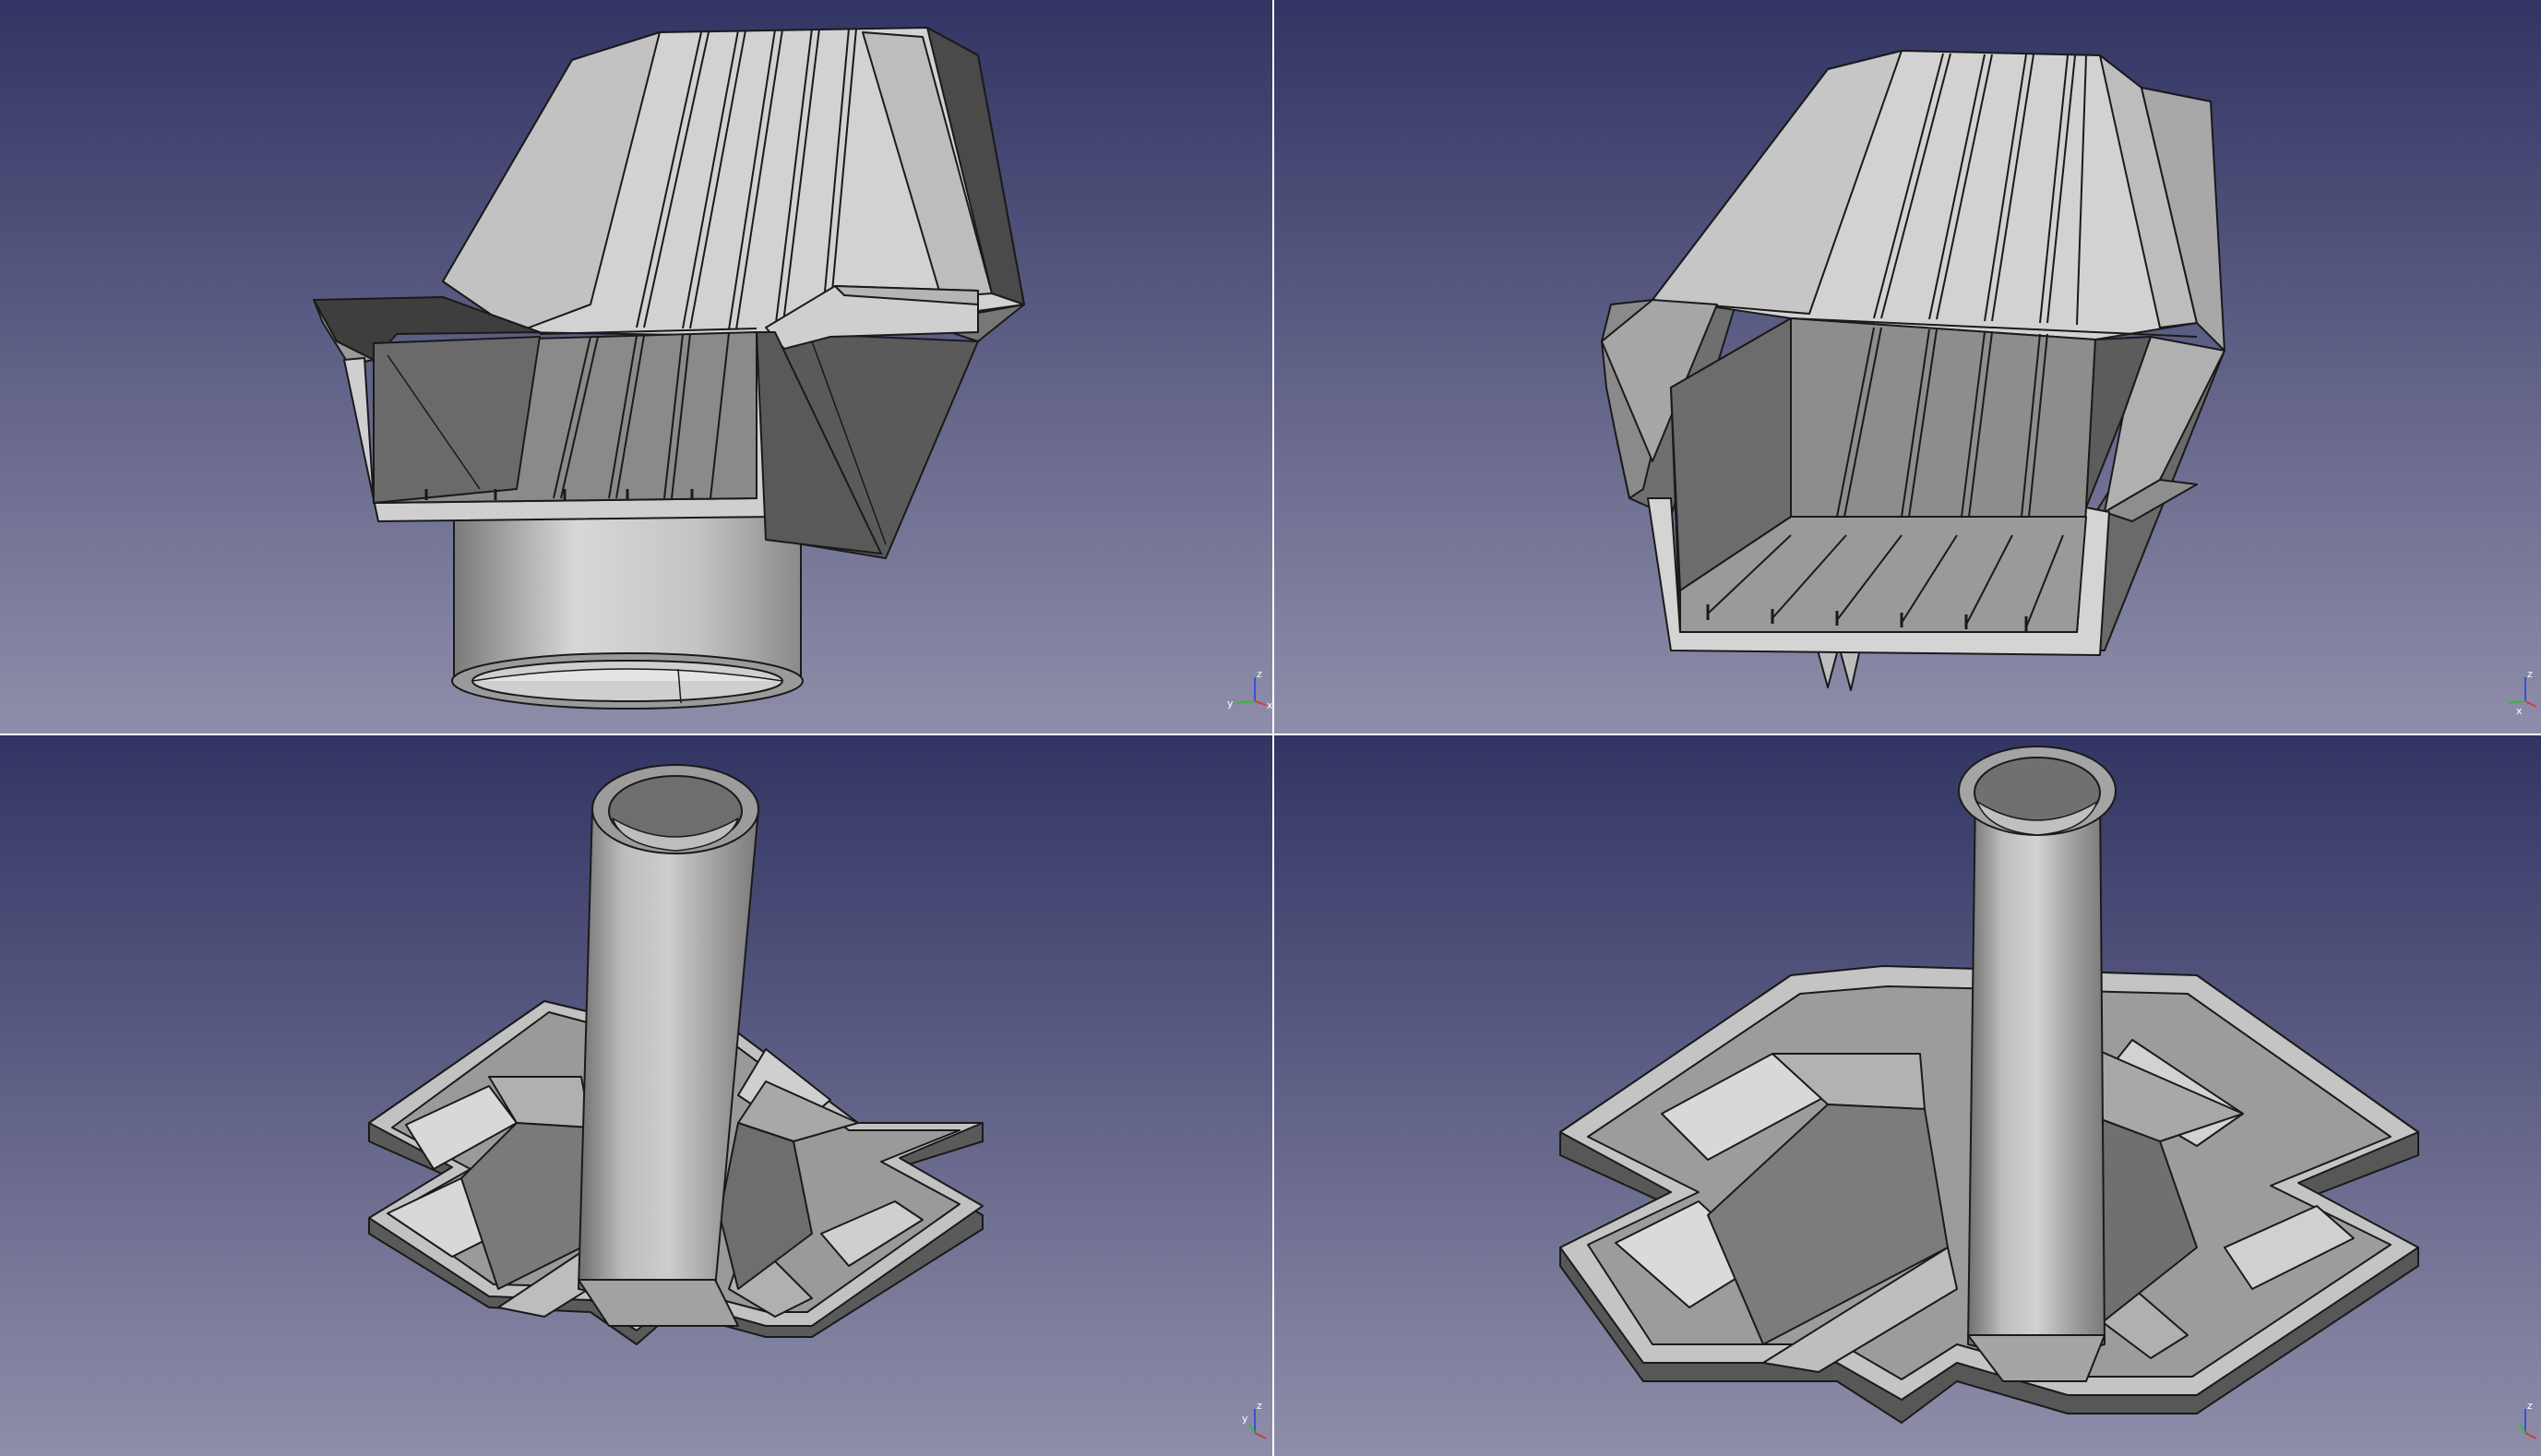 This screenshot has width=2541, height=1456. Describe the element at coordinates (1270, 734) in the screenshot. I see `viewport-divider-horizontal` at that location.